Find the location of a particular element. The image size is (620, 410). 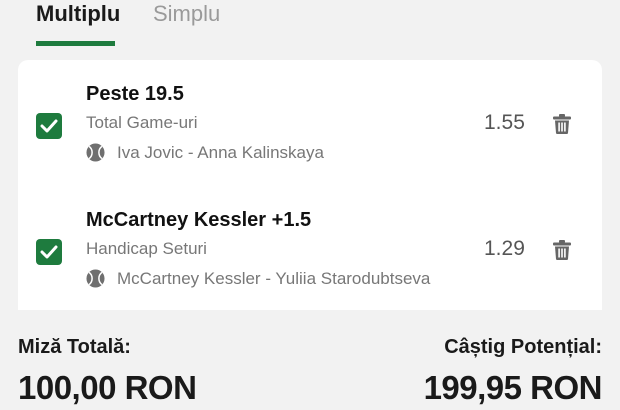

total-stake-label: Miză Totală: is located at coordinates (74, 347).